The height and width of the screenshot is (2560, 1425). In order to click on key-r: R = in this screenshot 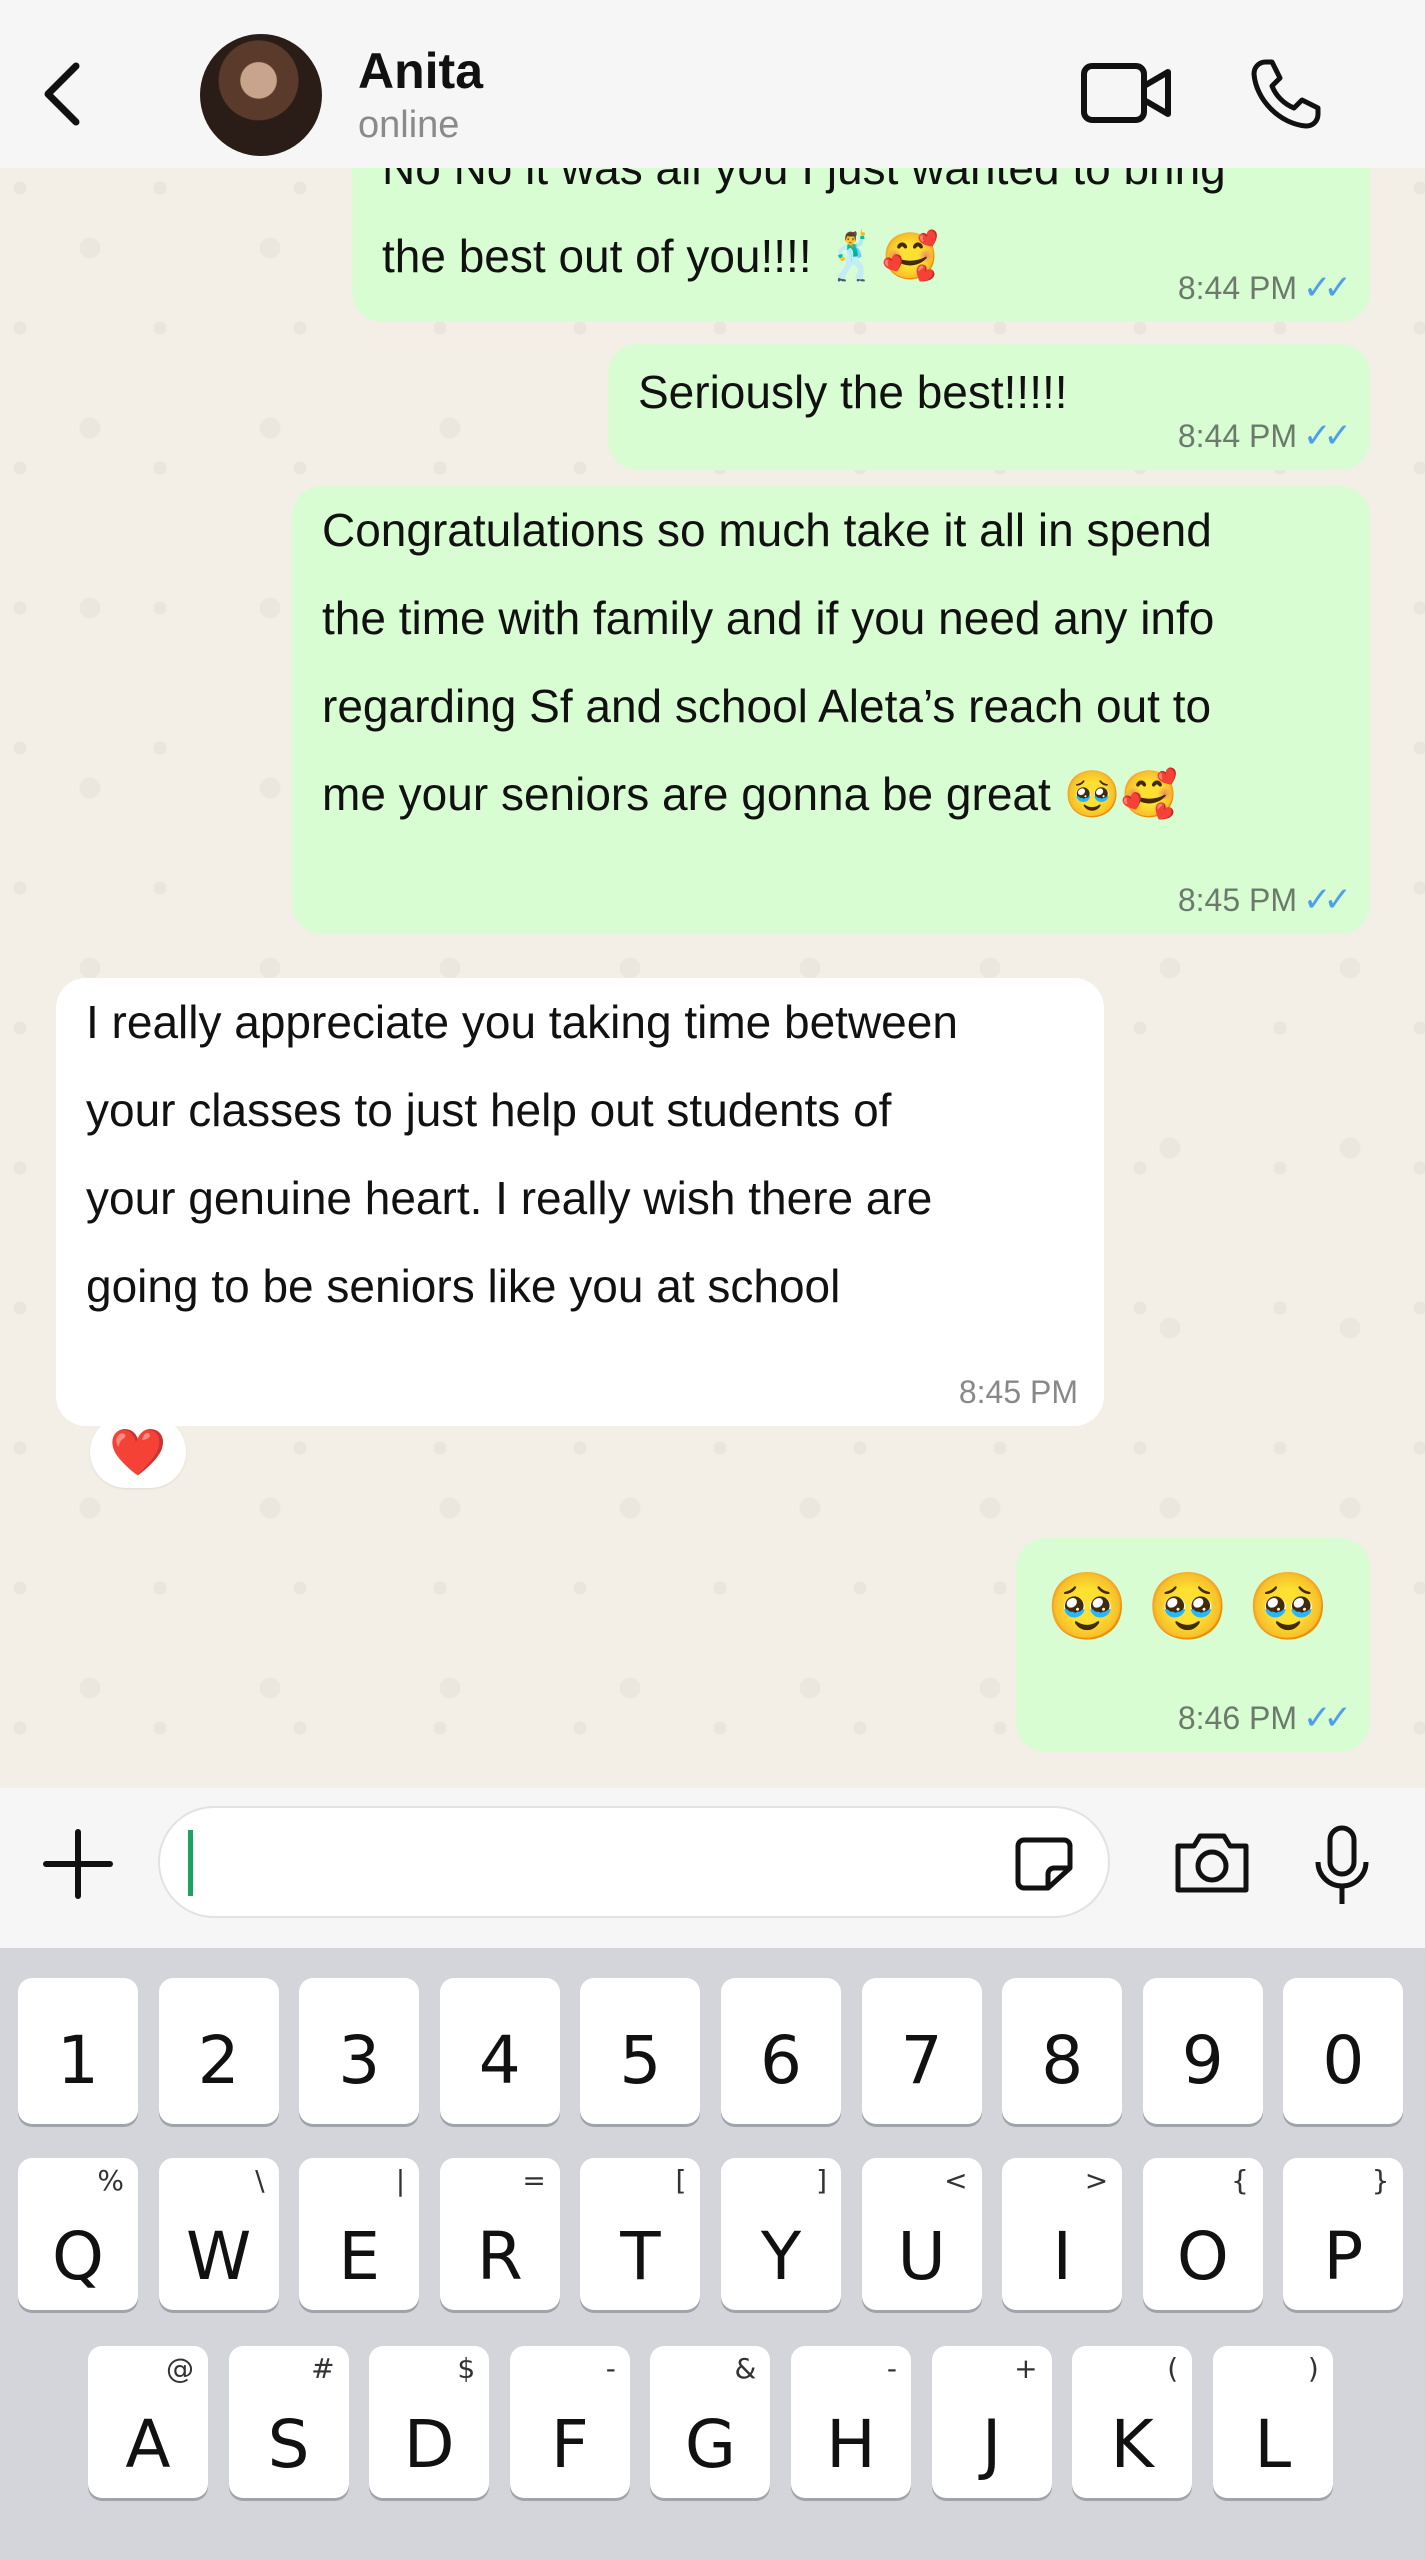, I will do `click(499, 2234)`.